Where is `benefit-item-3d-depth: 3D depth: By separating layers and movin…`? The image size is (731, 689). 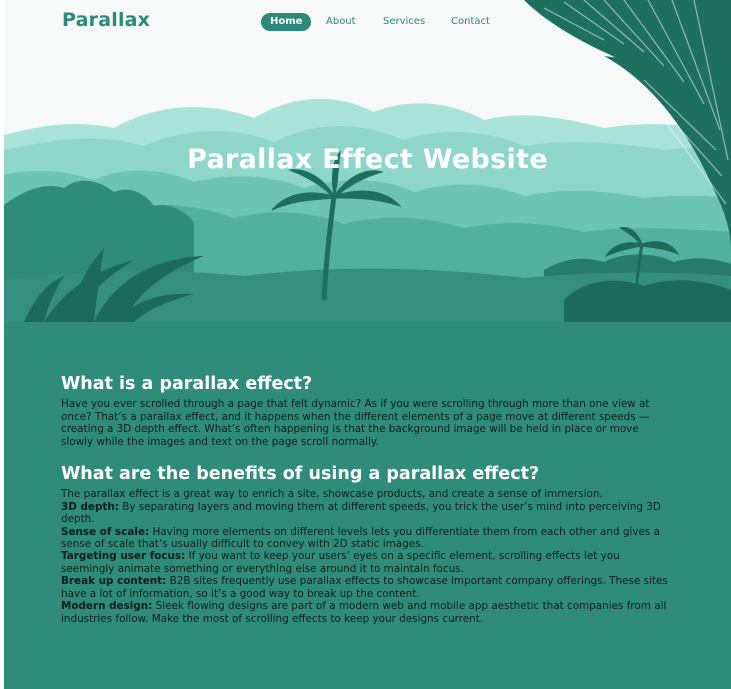 benefit-item-3d-depth: 3D depth: By separating layers and movin… is located at coordinates (367, 513).